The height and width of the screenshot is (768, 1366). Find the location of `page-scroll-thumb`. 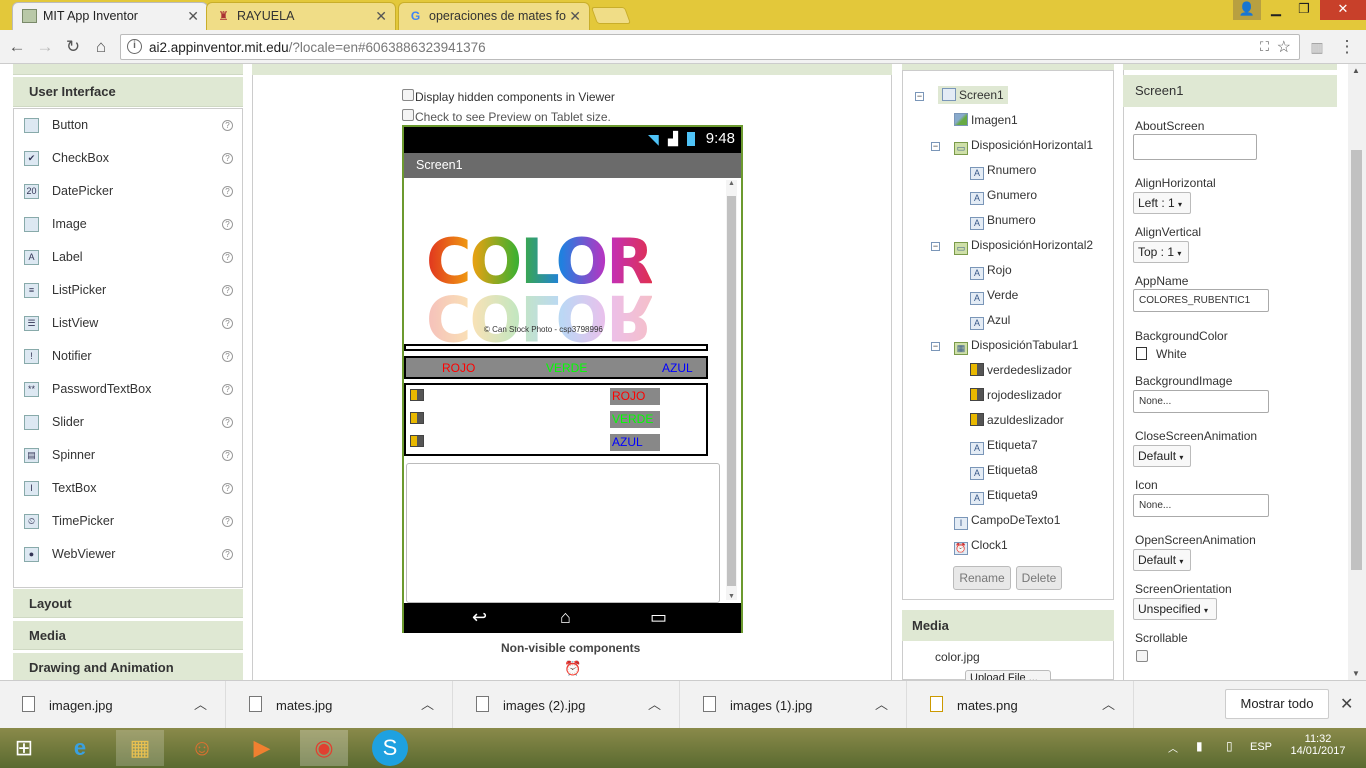

page-scroll-thumb is located at coordinates (1356, 360).